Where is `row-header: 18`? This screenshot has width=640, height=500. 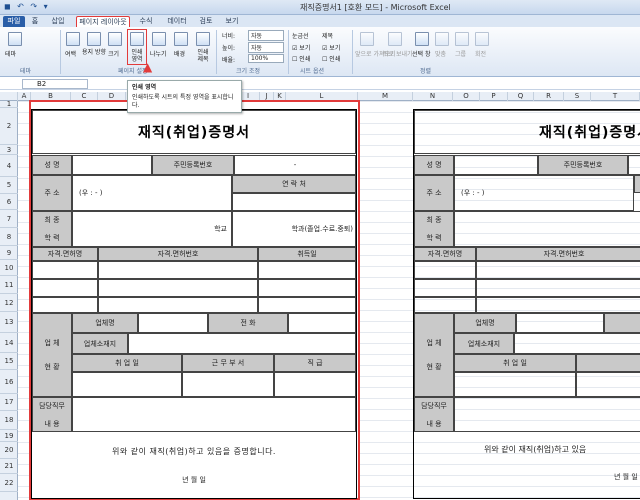
row-header: 18 is located at coordinates (9, 420).